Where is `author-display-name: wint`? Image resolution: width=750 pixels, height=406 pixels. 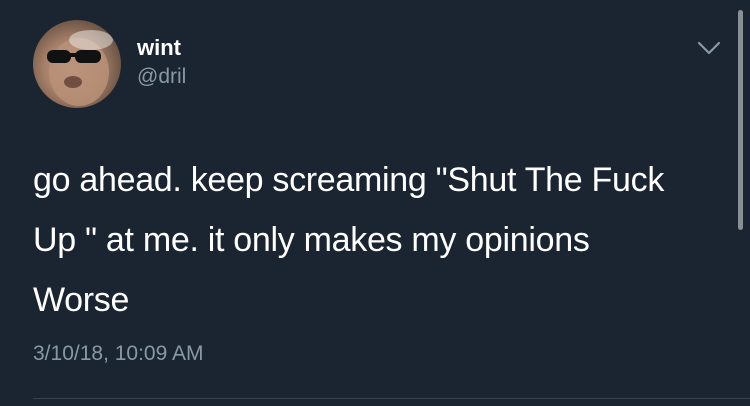
author-display-name: wint is located at coordinates (159, 48).